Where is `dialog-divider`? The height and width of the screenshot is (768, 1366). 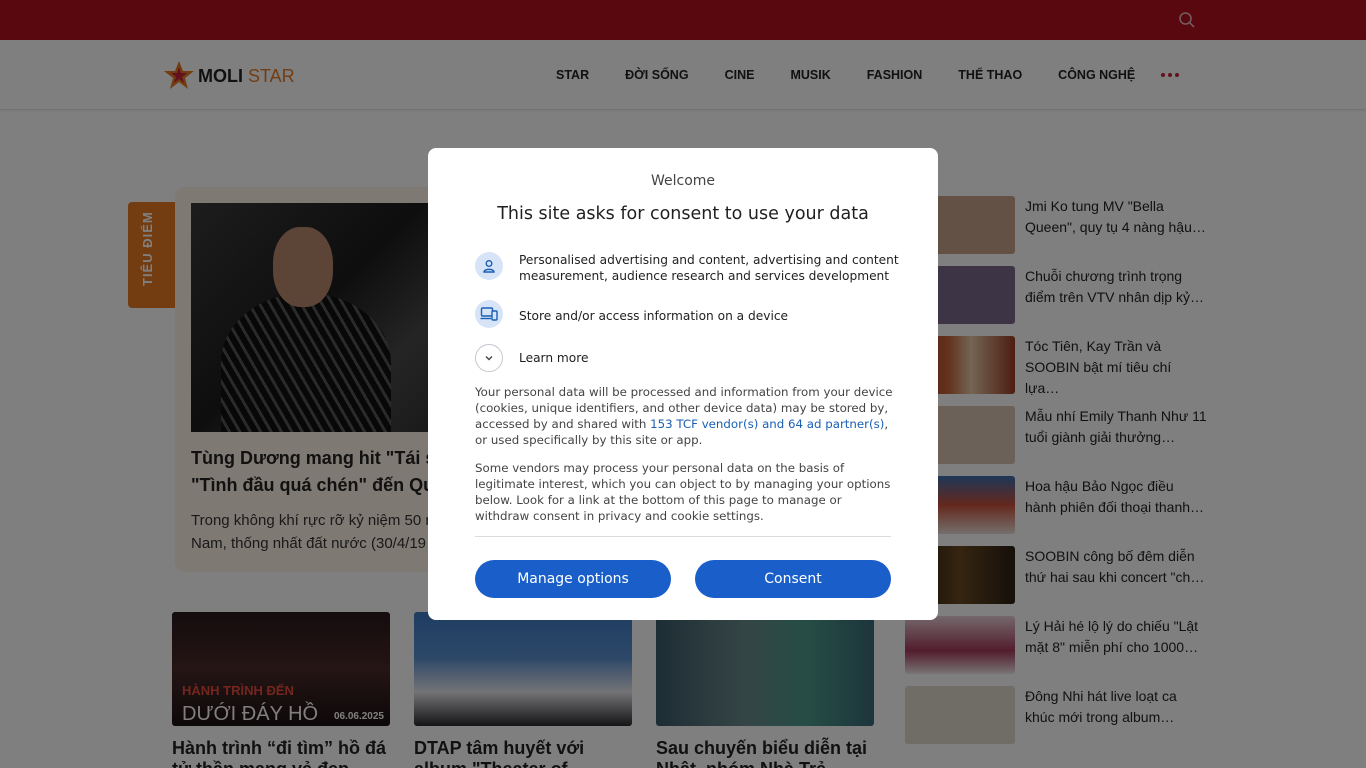 dialog-divider is located at coordinates (683, 536).